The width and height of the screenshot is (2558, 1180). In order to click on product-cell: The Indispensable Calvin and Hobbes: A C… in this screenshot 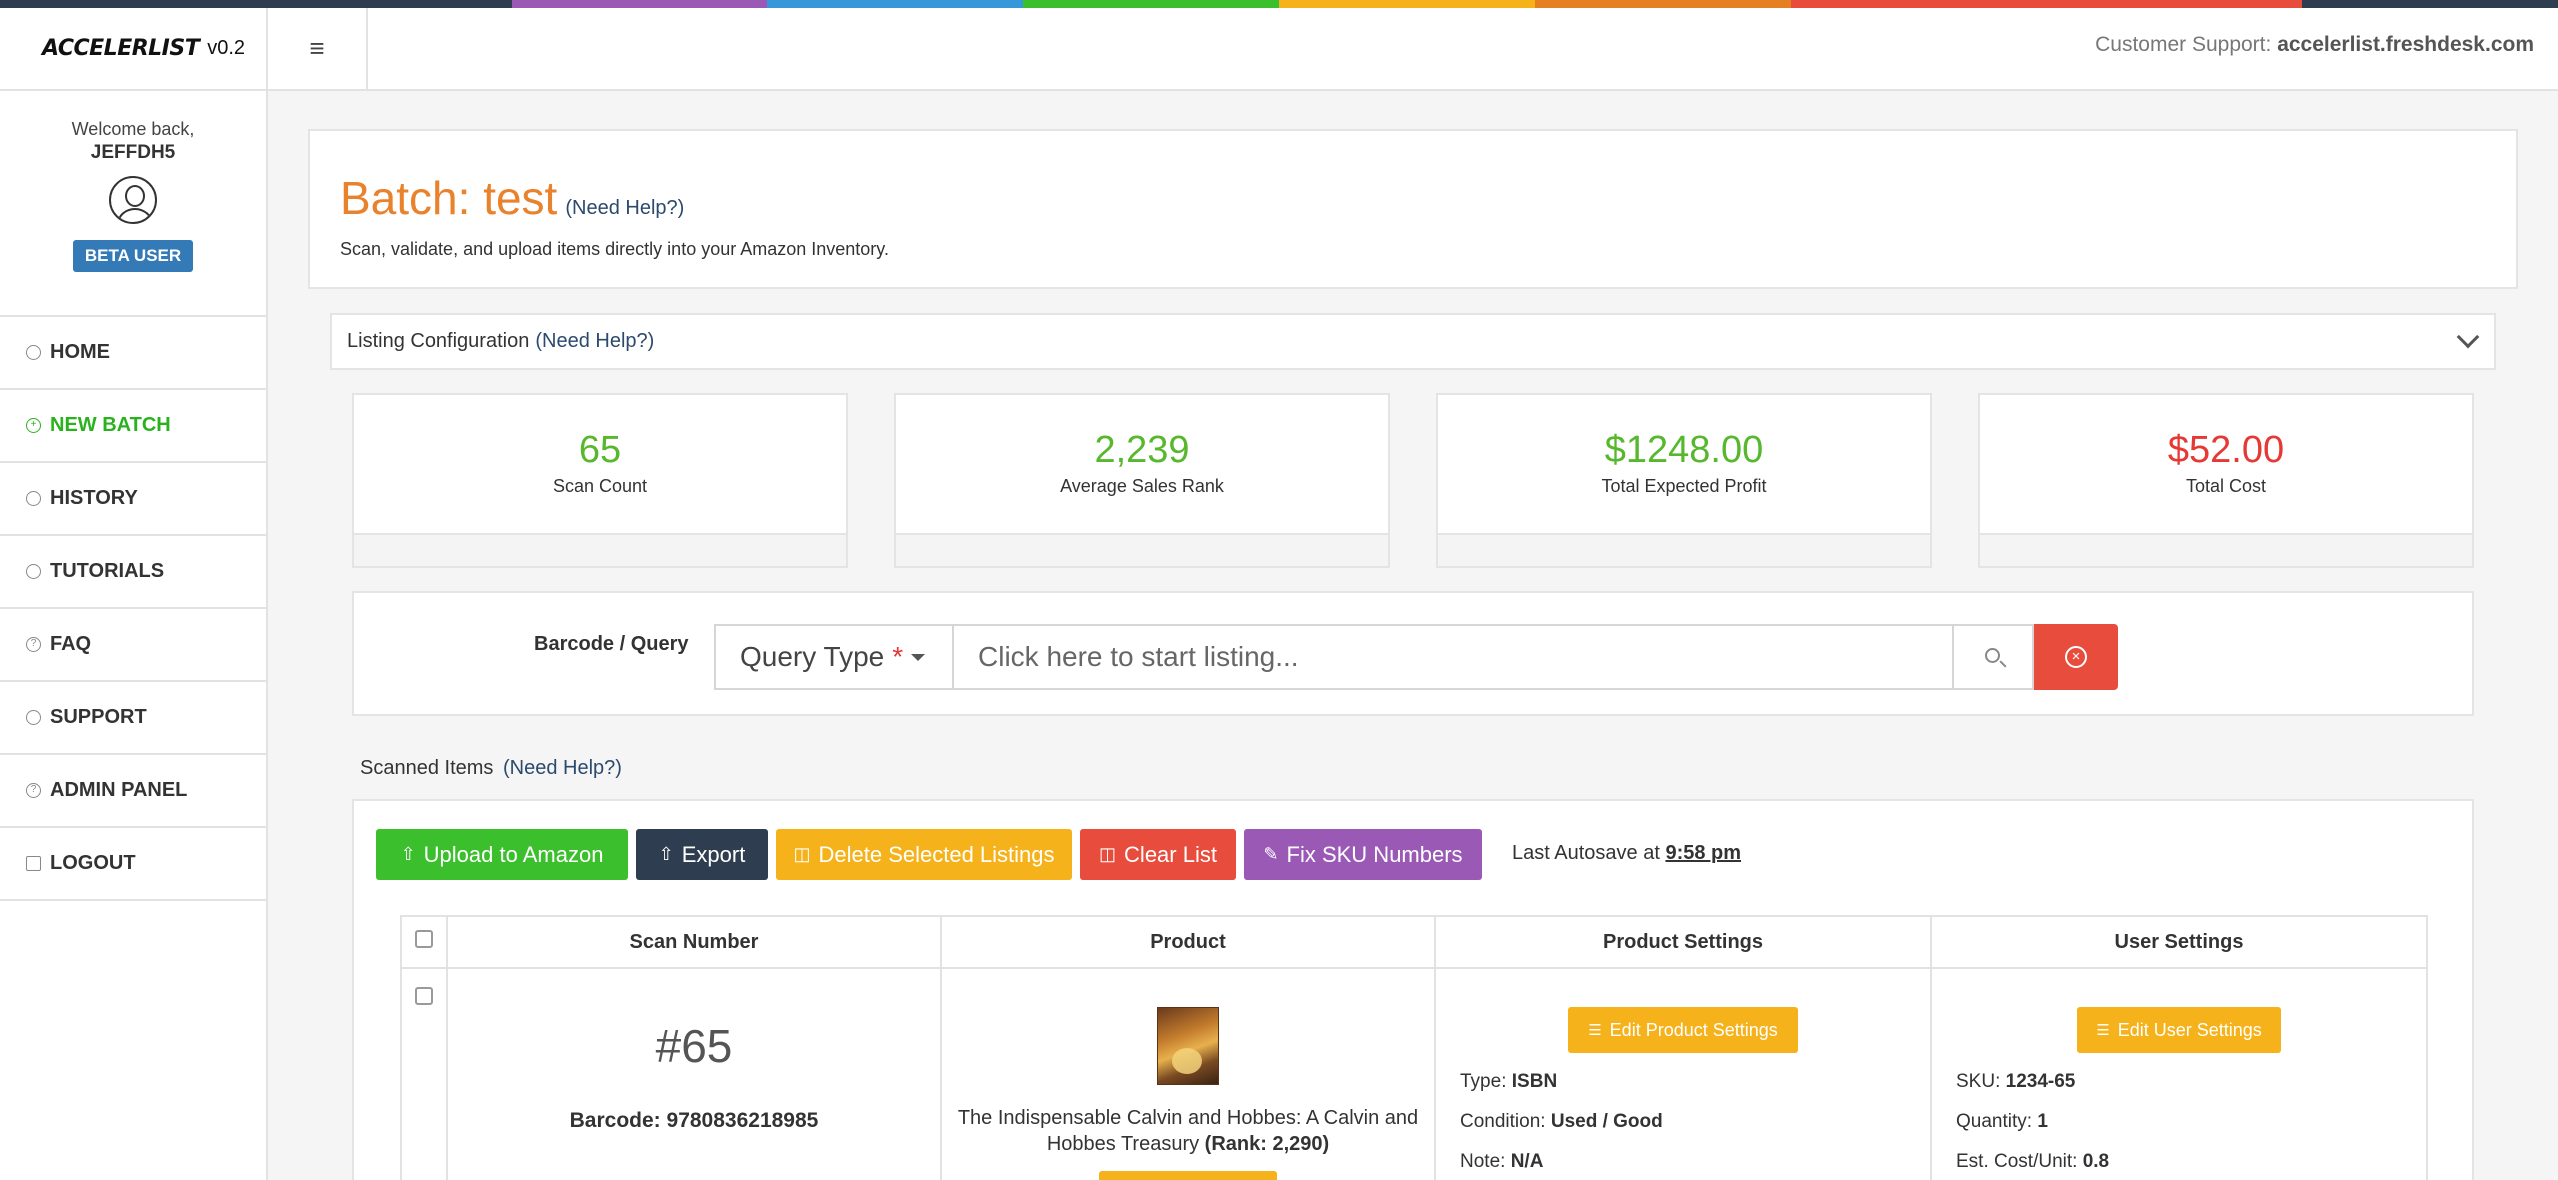, I will do `click(1188, 1073)`.